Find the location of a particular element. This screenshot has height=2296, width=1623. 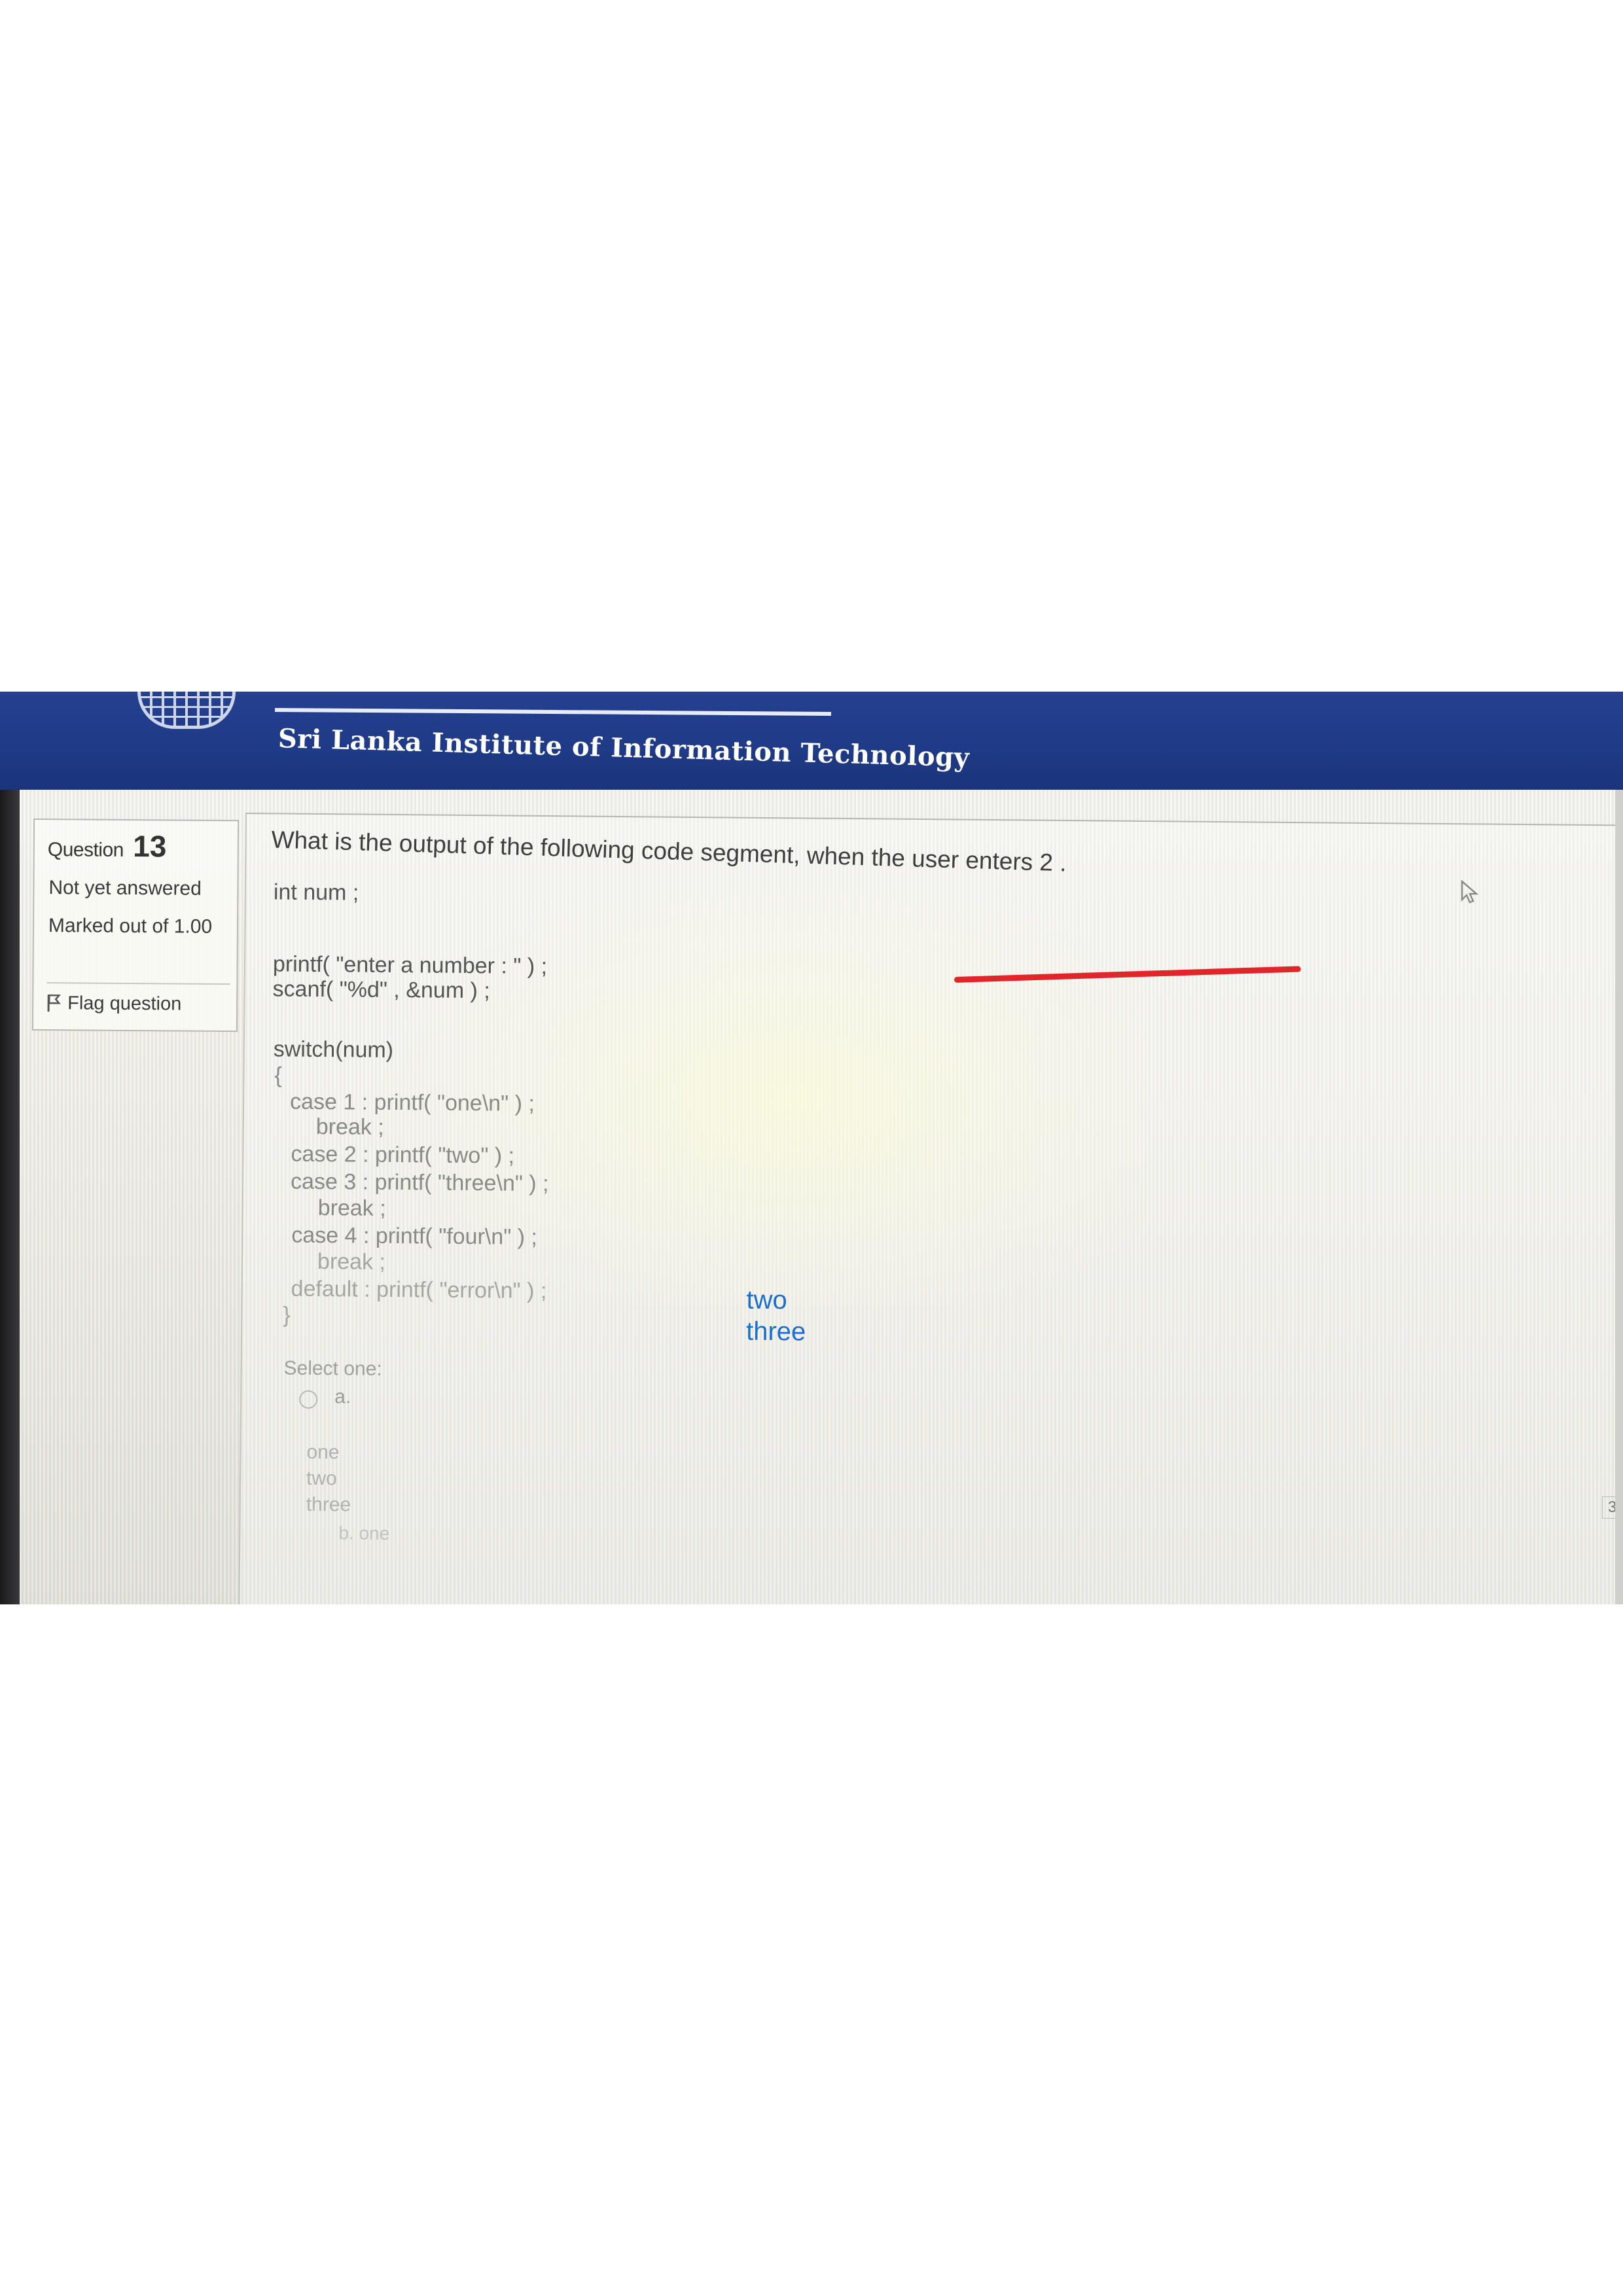

screen-bezel-right is located at coordinates (1619, 1197).